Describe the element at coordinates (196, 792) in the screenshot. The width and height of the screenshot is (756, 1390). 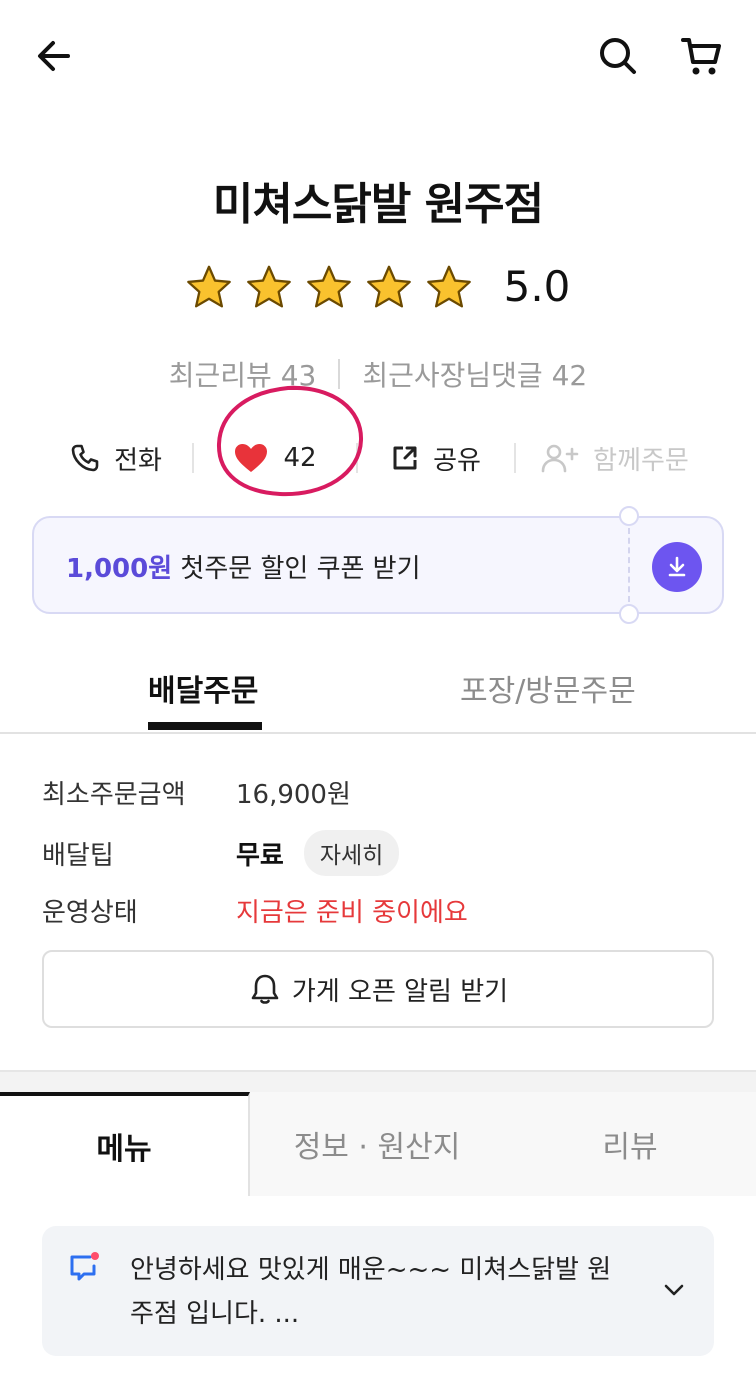
I see `min-order-row: 최소주문금액 16,900원` at that location.